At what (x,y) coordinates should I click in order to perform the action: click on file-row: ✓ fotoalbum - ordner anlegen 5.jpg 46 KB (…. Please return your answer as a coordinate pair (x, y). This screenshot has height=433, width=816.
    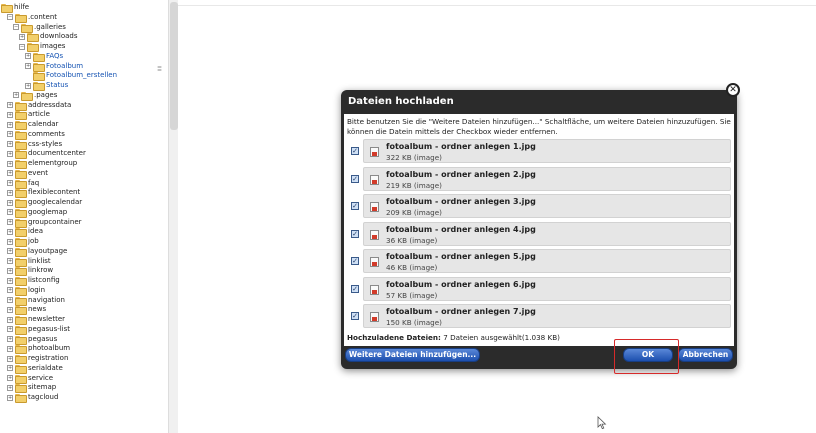
    Looking at the image, I should click on (539, 261).